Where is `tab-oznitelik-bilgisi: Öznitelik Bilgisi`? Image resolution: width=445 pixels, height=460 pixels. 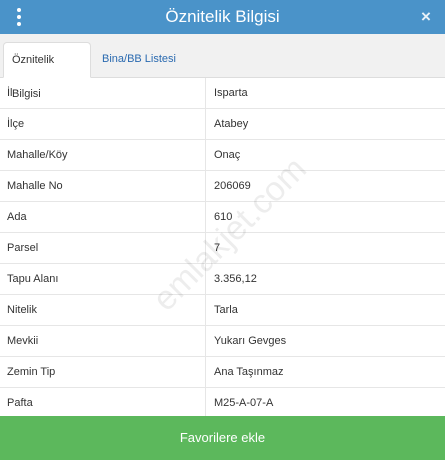 tab-oznitelik-bilgisi: Öznitelik Bilgisi is located at coordinates (47, 71).